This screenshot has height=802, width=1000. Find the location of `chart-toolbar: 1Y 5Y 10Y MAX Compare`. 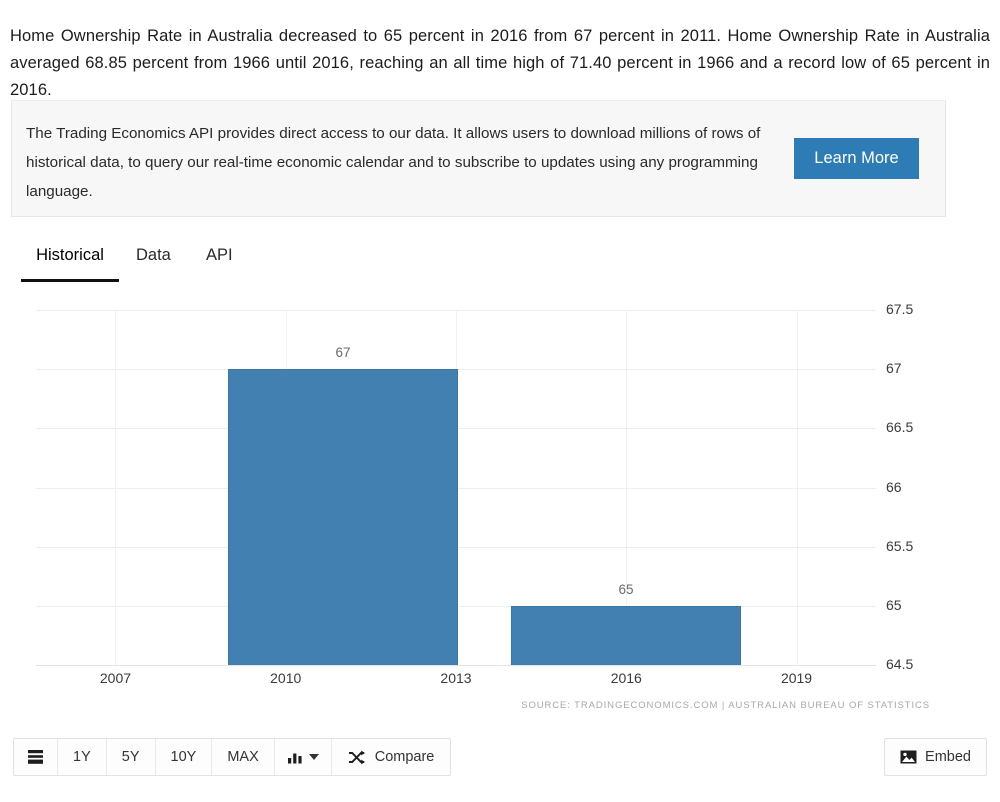

chart-toolbar: 1Y 5Y 10Y MAX Compare is located at coordinates (232, 757).